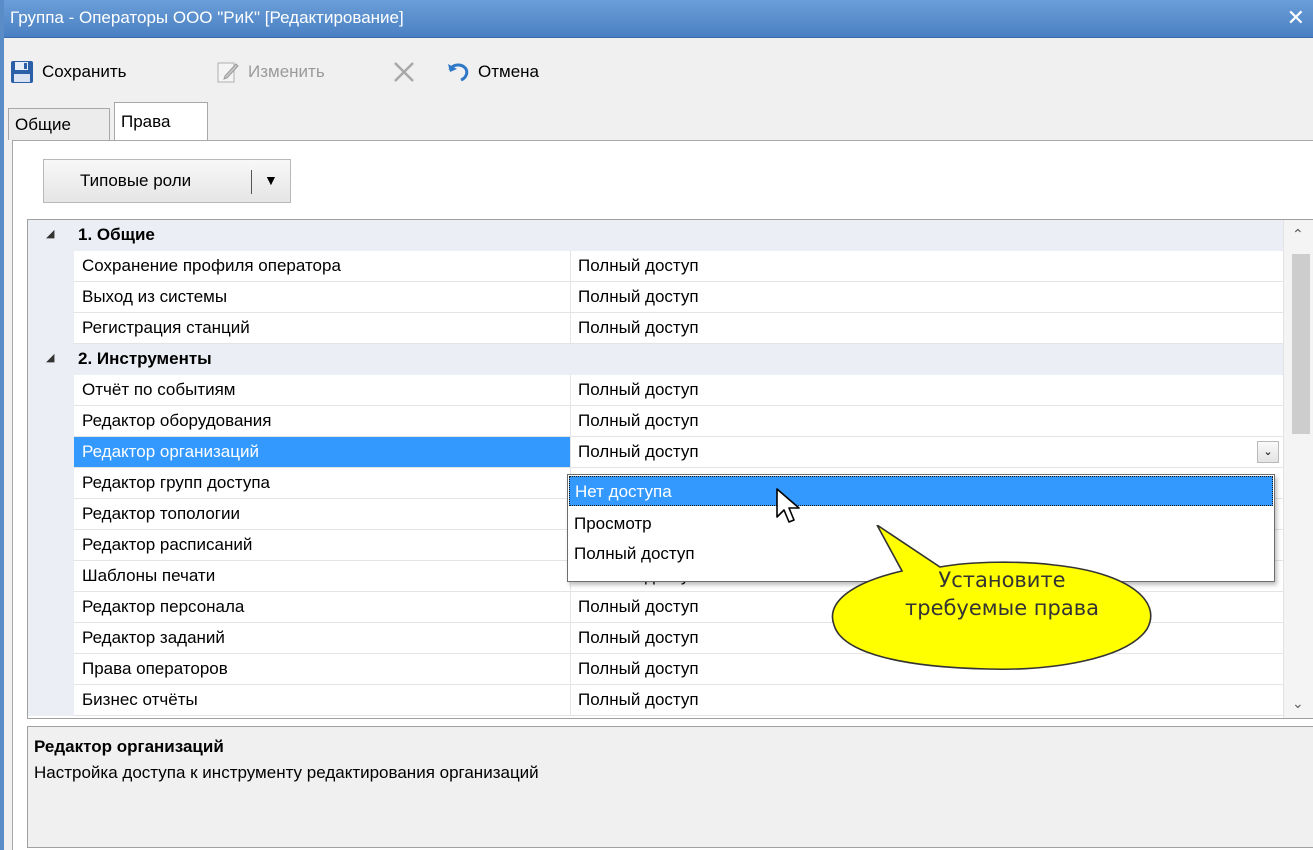 This screenshot has height=850, width=1313. I want to click on property-name: Редактор персонала, so click(322, 607).